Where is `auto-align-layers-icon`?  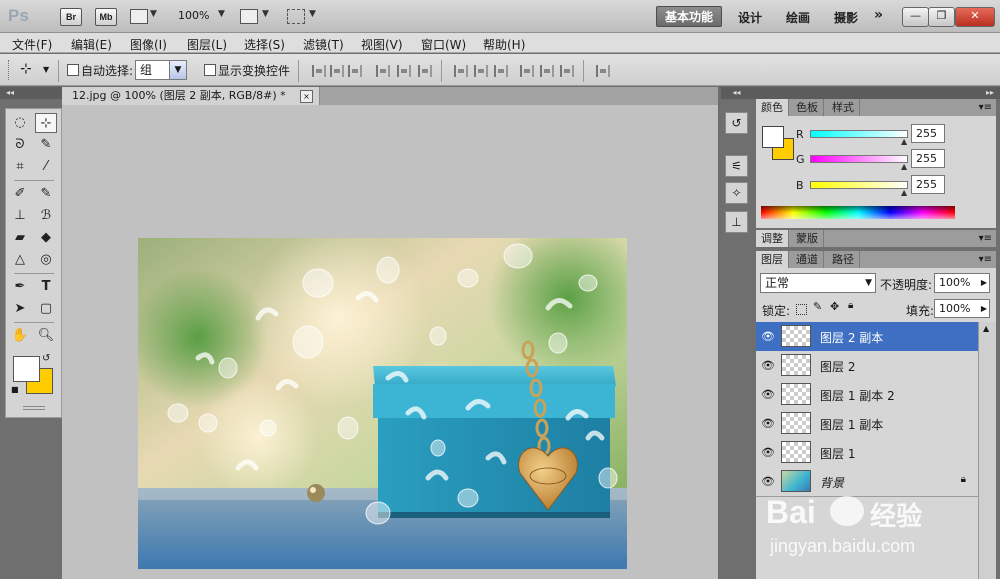
auto-align-layers-icon is located at coordinates (603, 71).